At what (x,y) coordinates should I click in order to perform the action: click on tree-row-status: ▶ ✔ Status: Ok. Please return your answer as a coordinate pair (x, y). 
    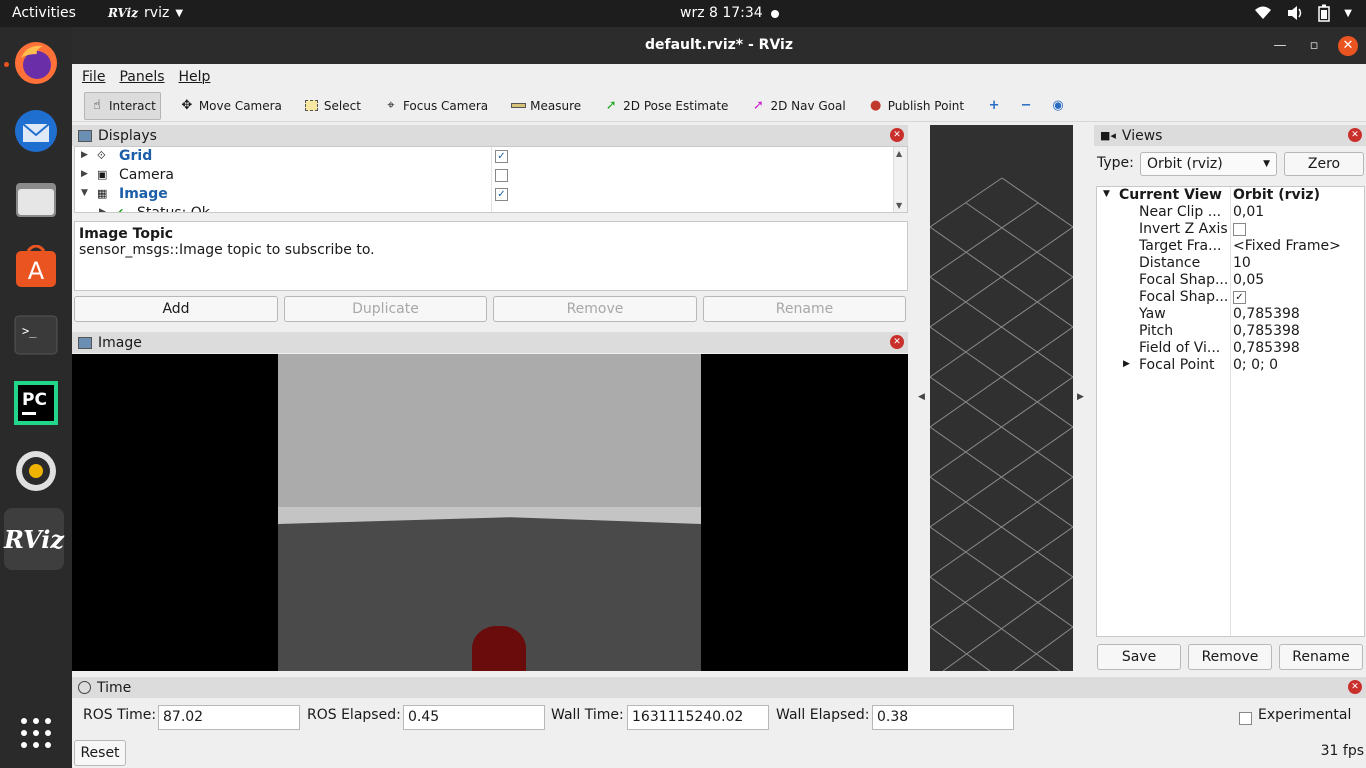
    Looking at the image, I should click on (491, 208).